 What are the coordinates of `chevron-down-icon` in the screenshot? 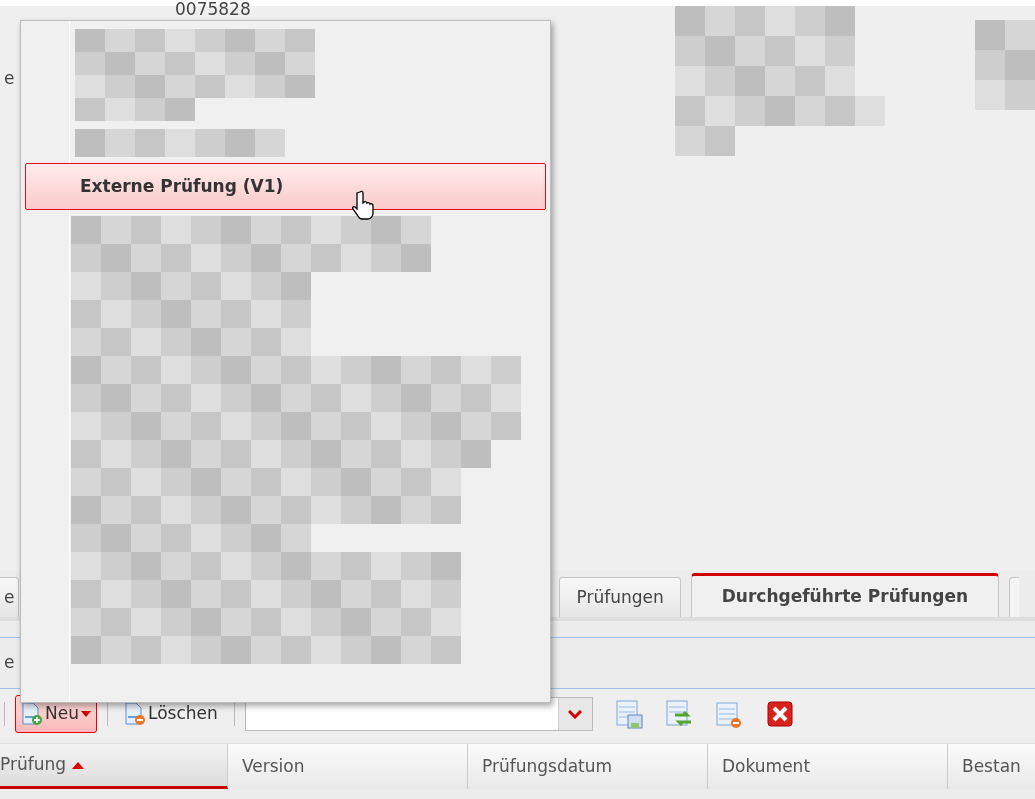 It's located at (575, 714).